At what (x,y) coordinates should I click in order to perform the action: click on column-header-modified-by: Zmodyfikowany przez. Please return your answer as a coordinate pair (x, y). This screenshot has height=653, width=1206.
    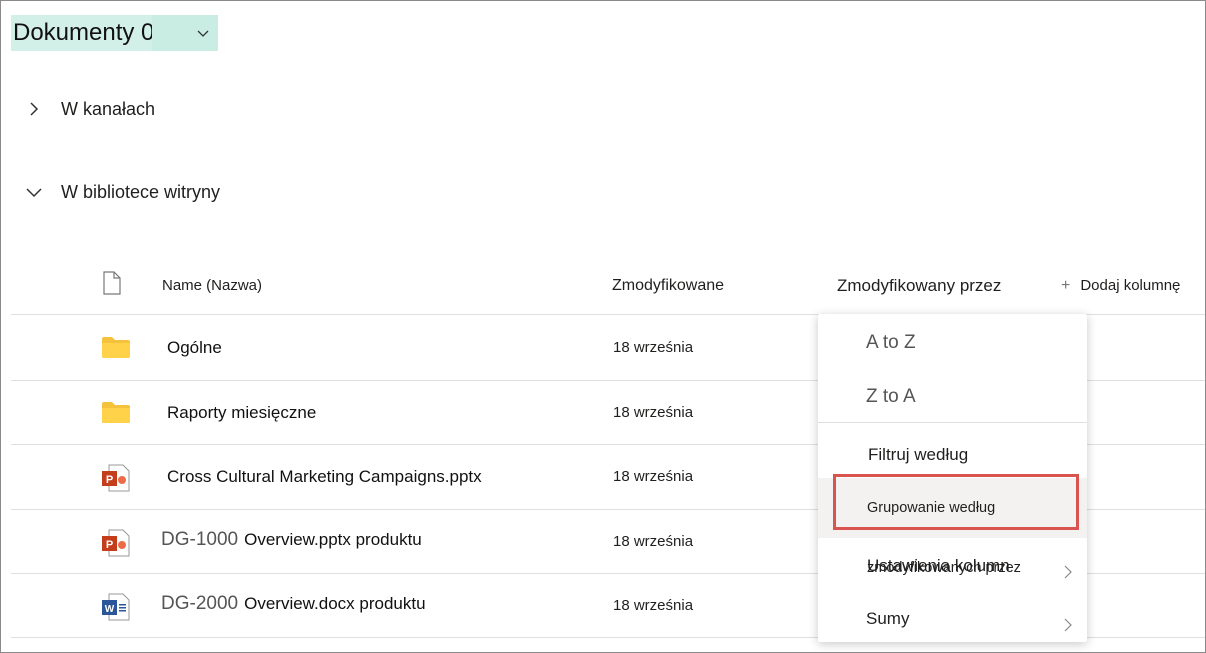
    Looking at the image, I should click on (919, 286).